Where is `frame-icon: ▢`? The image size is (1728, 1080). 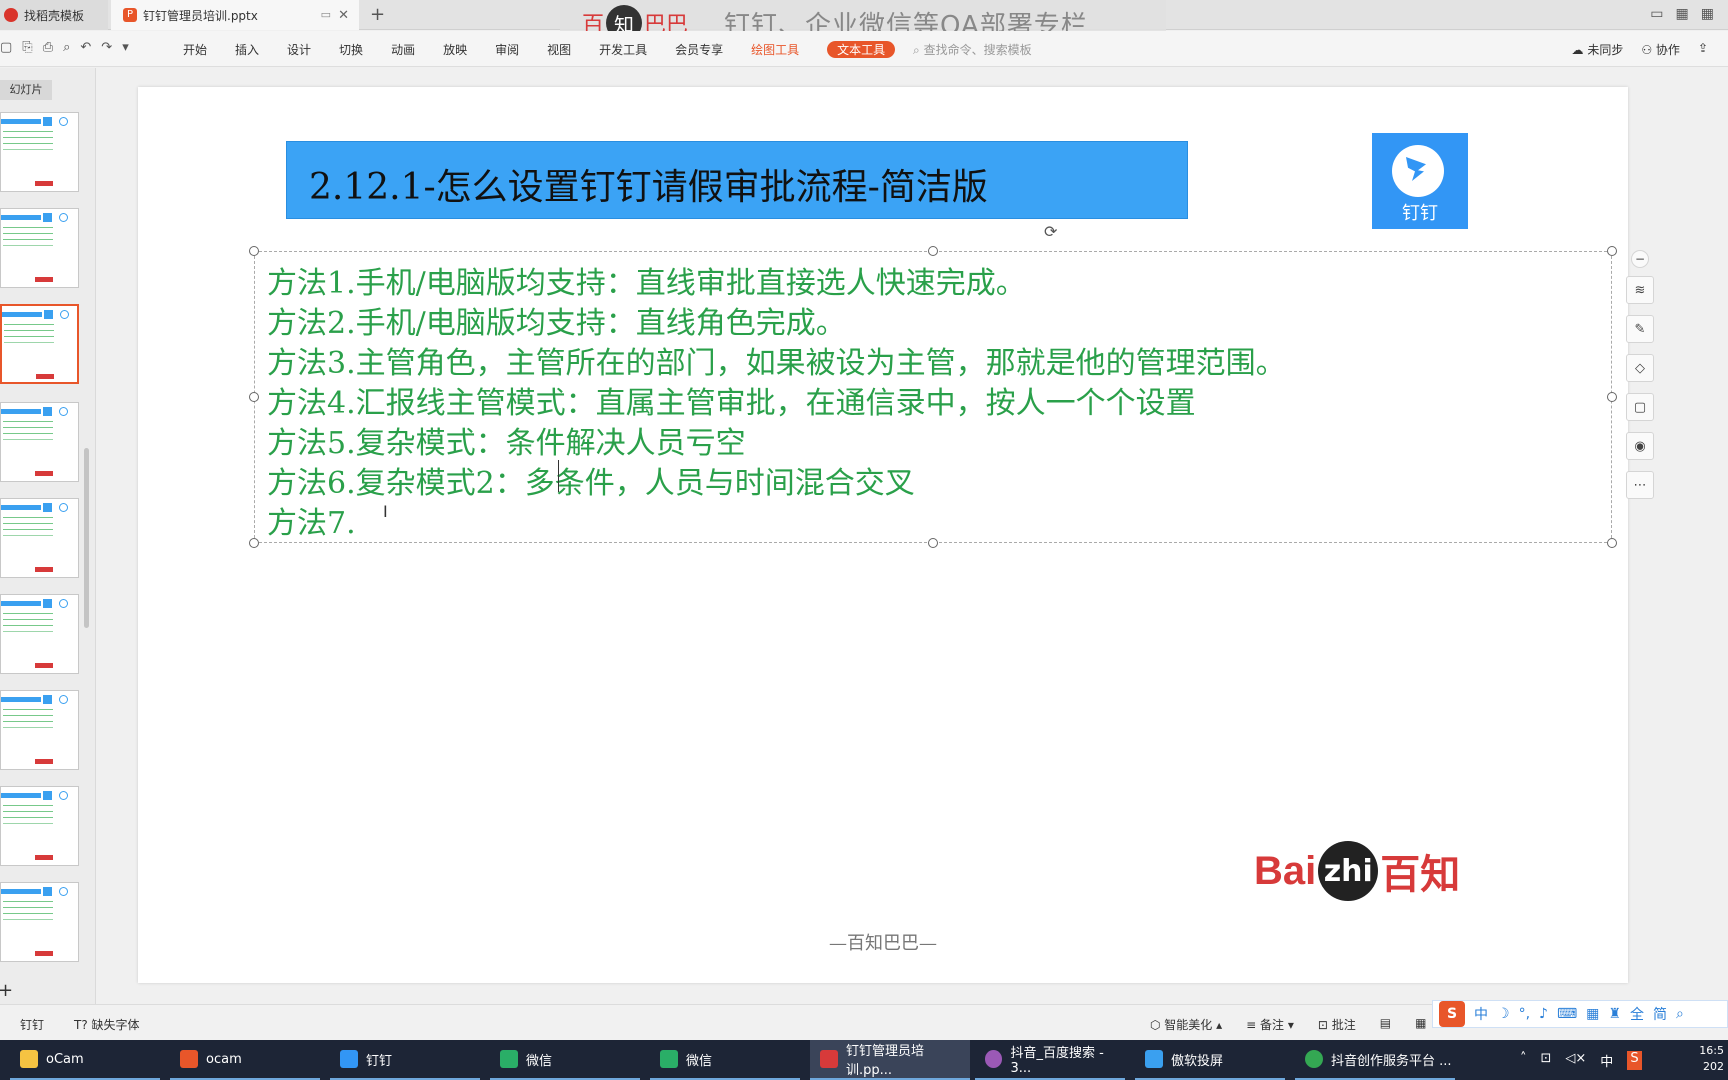 frame-icon: ▢ is located at coordinates (1640, 407).